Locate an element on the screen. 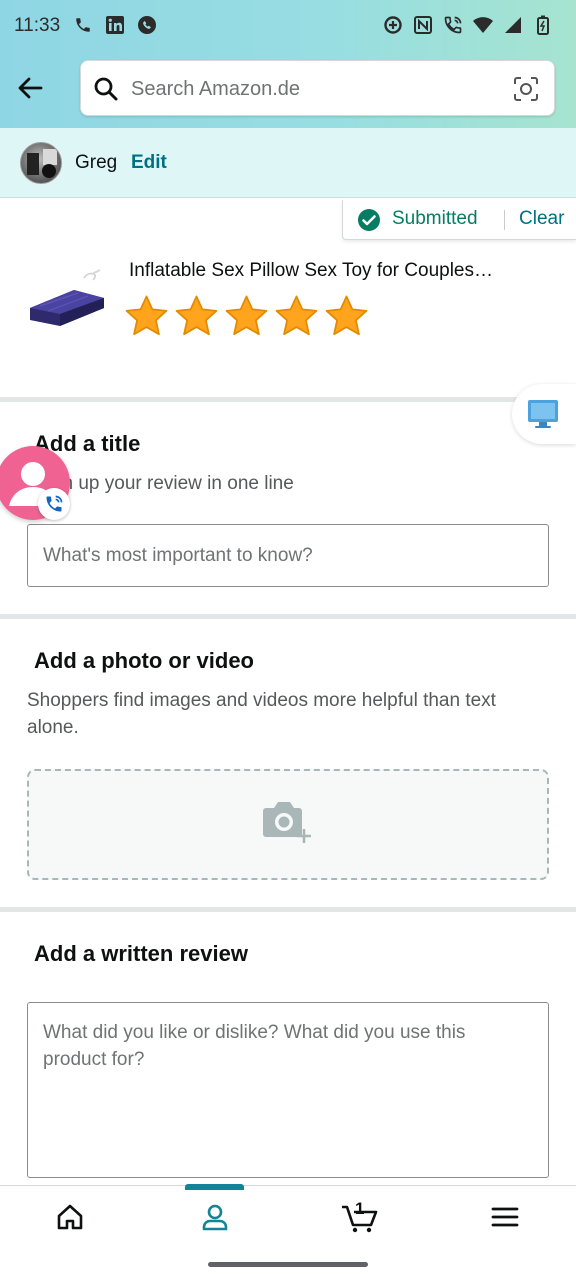 This screenshot has height=1280, width=576. clear-rating-button: Clear is located at coordinates (541, 219).